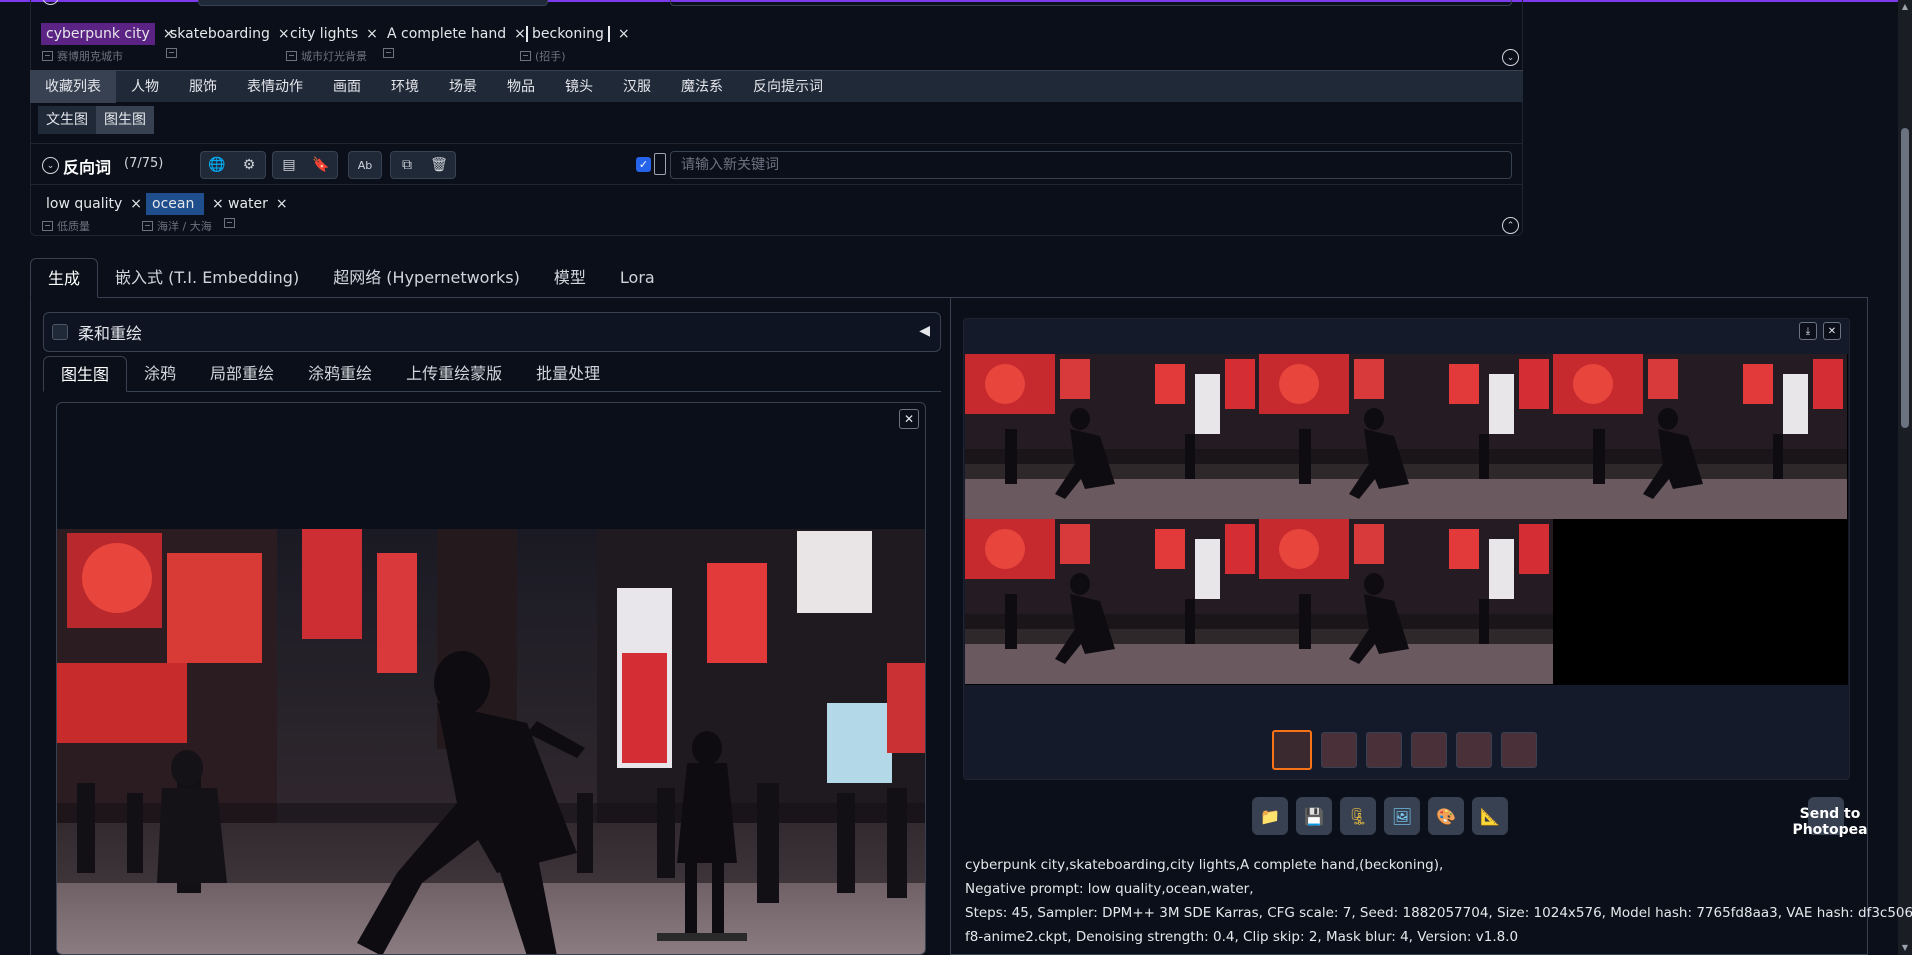 The image size is (1912, 955). I want to click on tag-text: cyberpunk city, so click(98, 34).